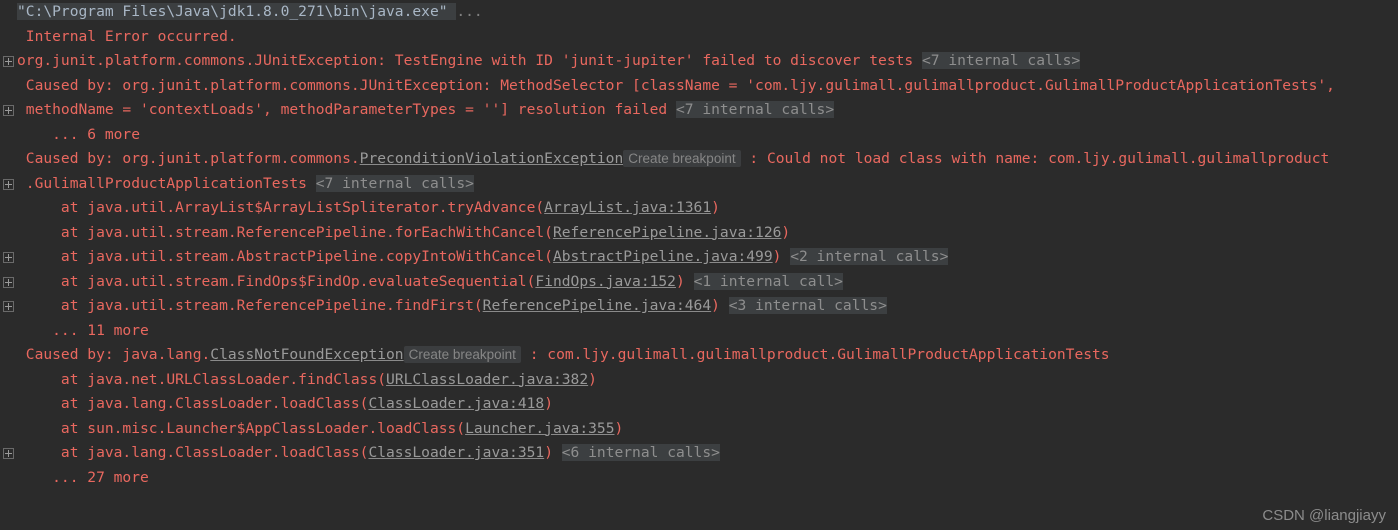  Describe the element at coordinates (79, 134) in the screenshot. I see `error-text: ... 6 more` at that location.